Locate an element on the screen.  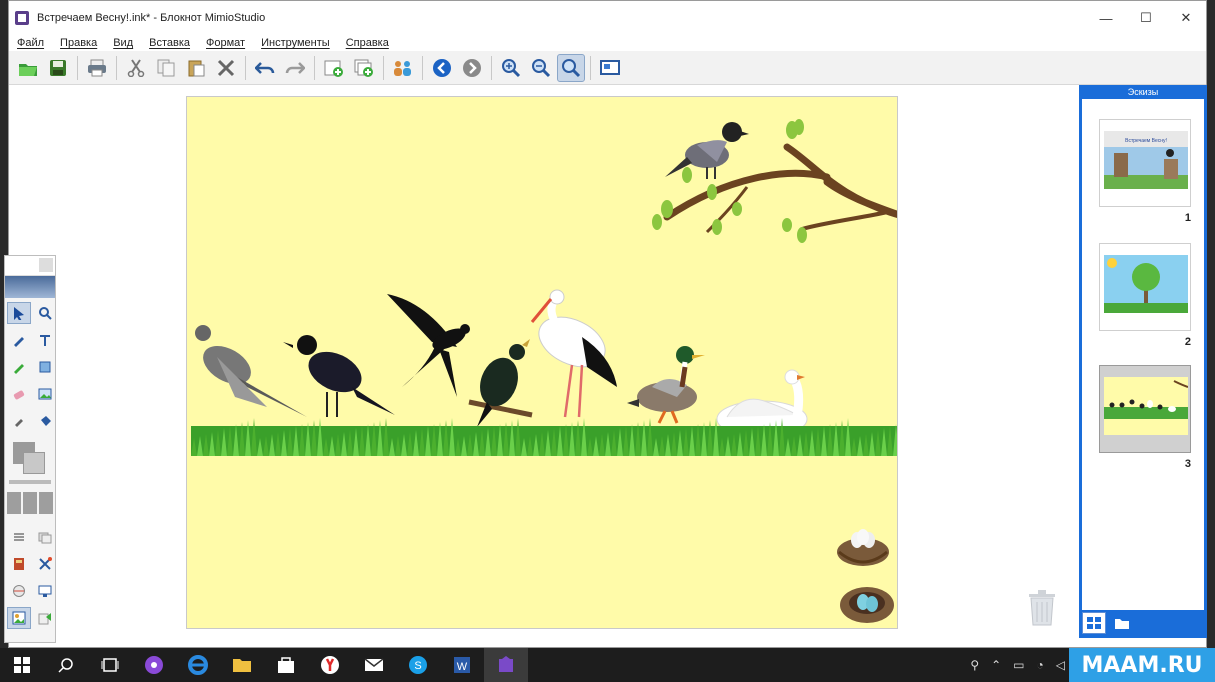
copy-layer-icon is located at coordinates (45, 537).